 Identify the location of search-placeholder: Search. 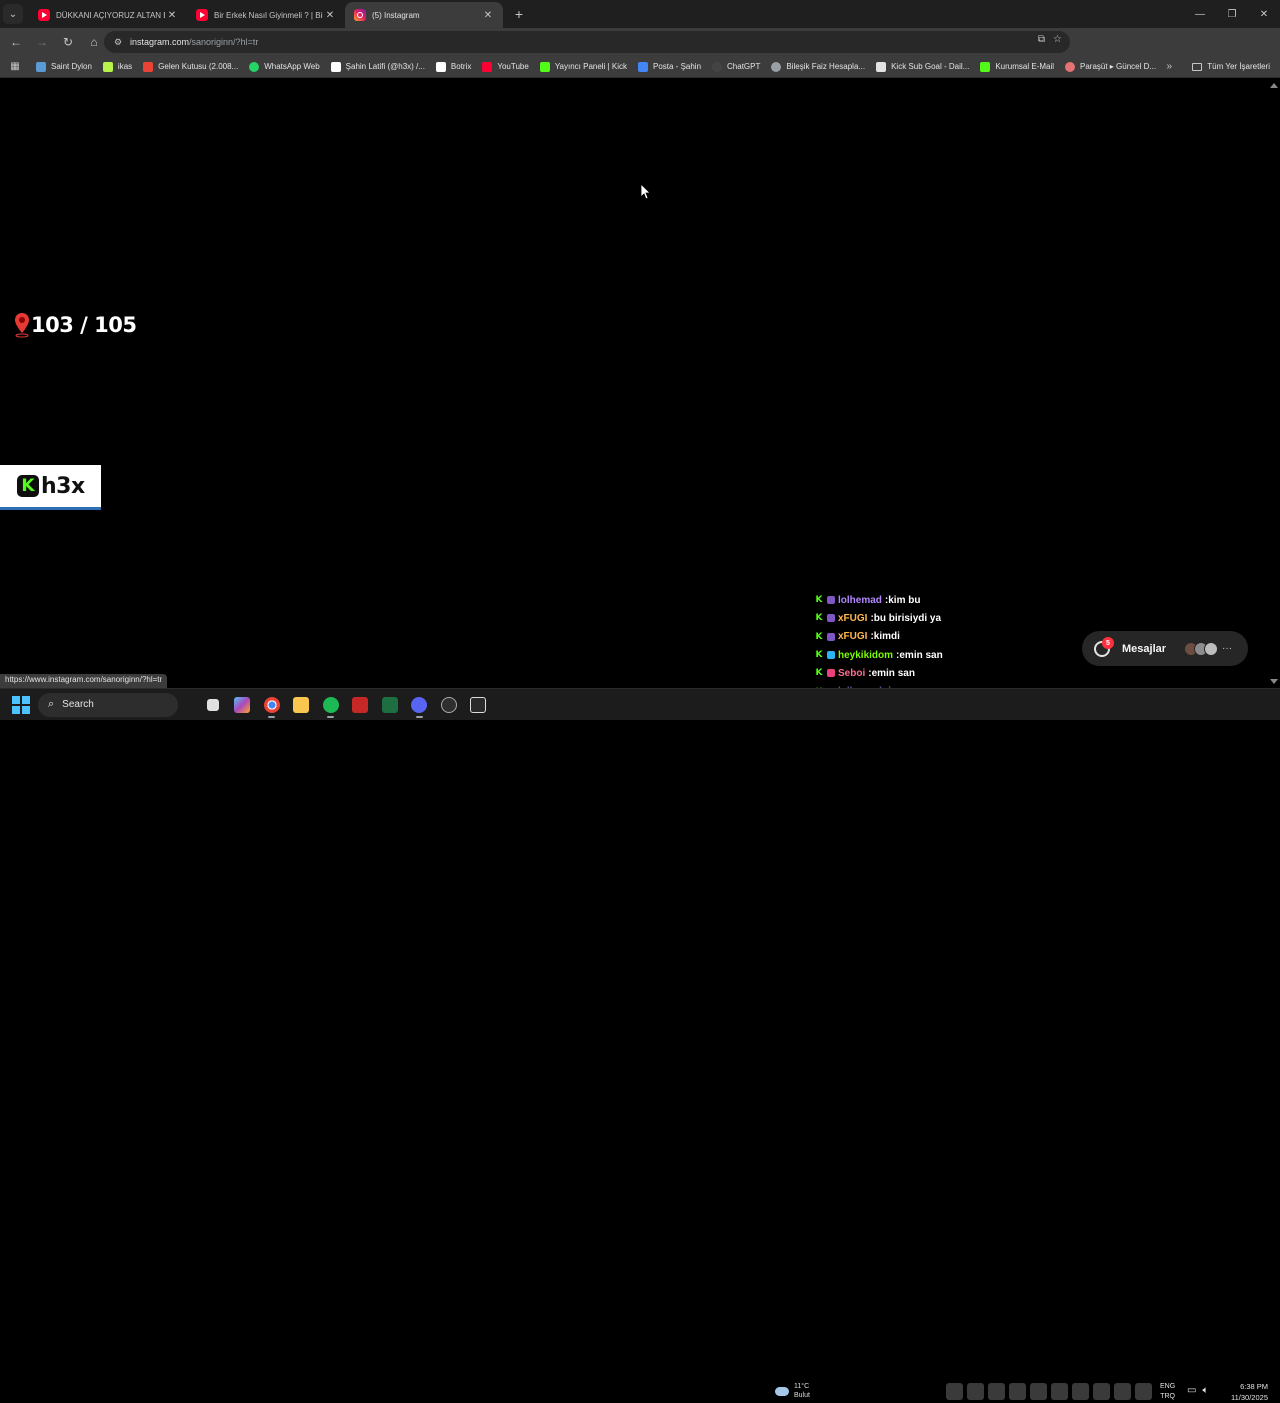
(78, 704).